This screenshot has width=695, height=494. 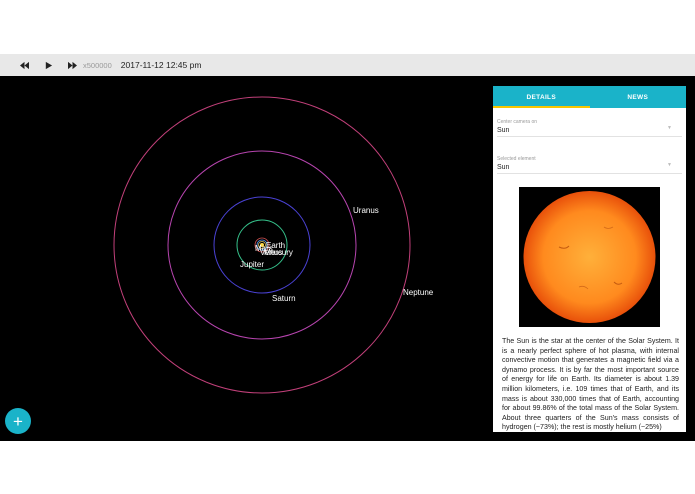 What do you see at coordinates (97, 65) in the screenshot?
I see `speed-multiplier: x500000` at bounding box center [97, 65].